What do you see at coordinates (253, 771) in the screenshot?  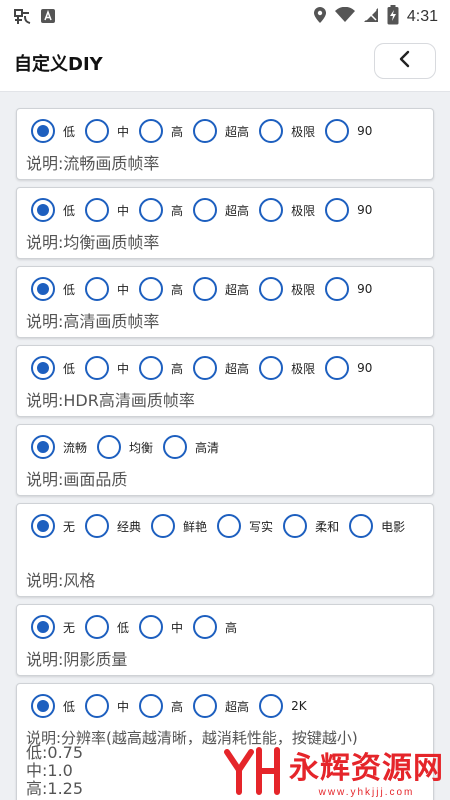 I see `yh-logo-icon` at bounding box center [253, 771].